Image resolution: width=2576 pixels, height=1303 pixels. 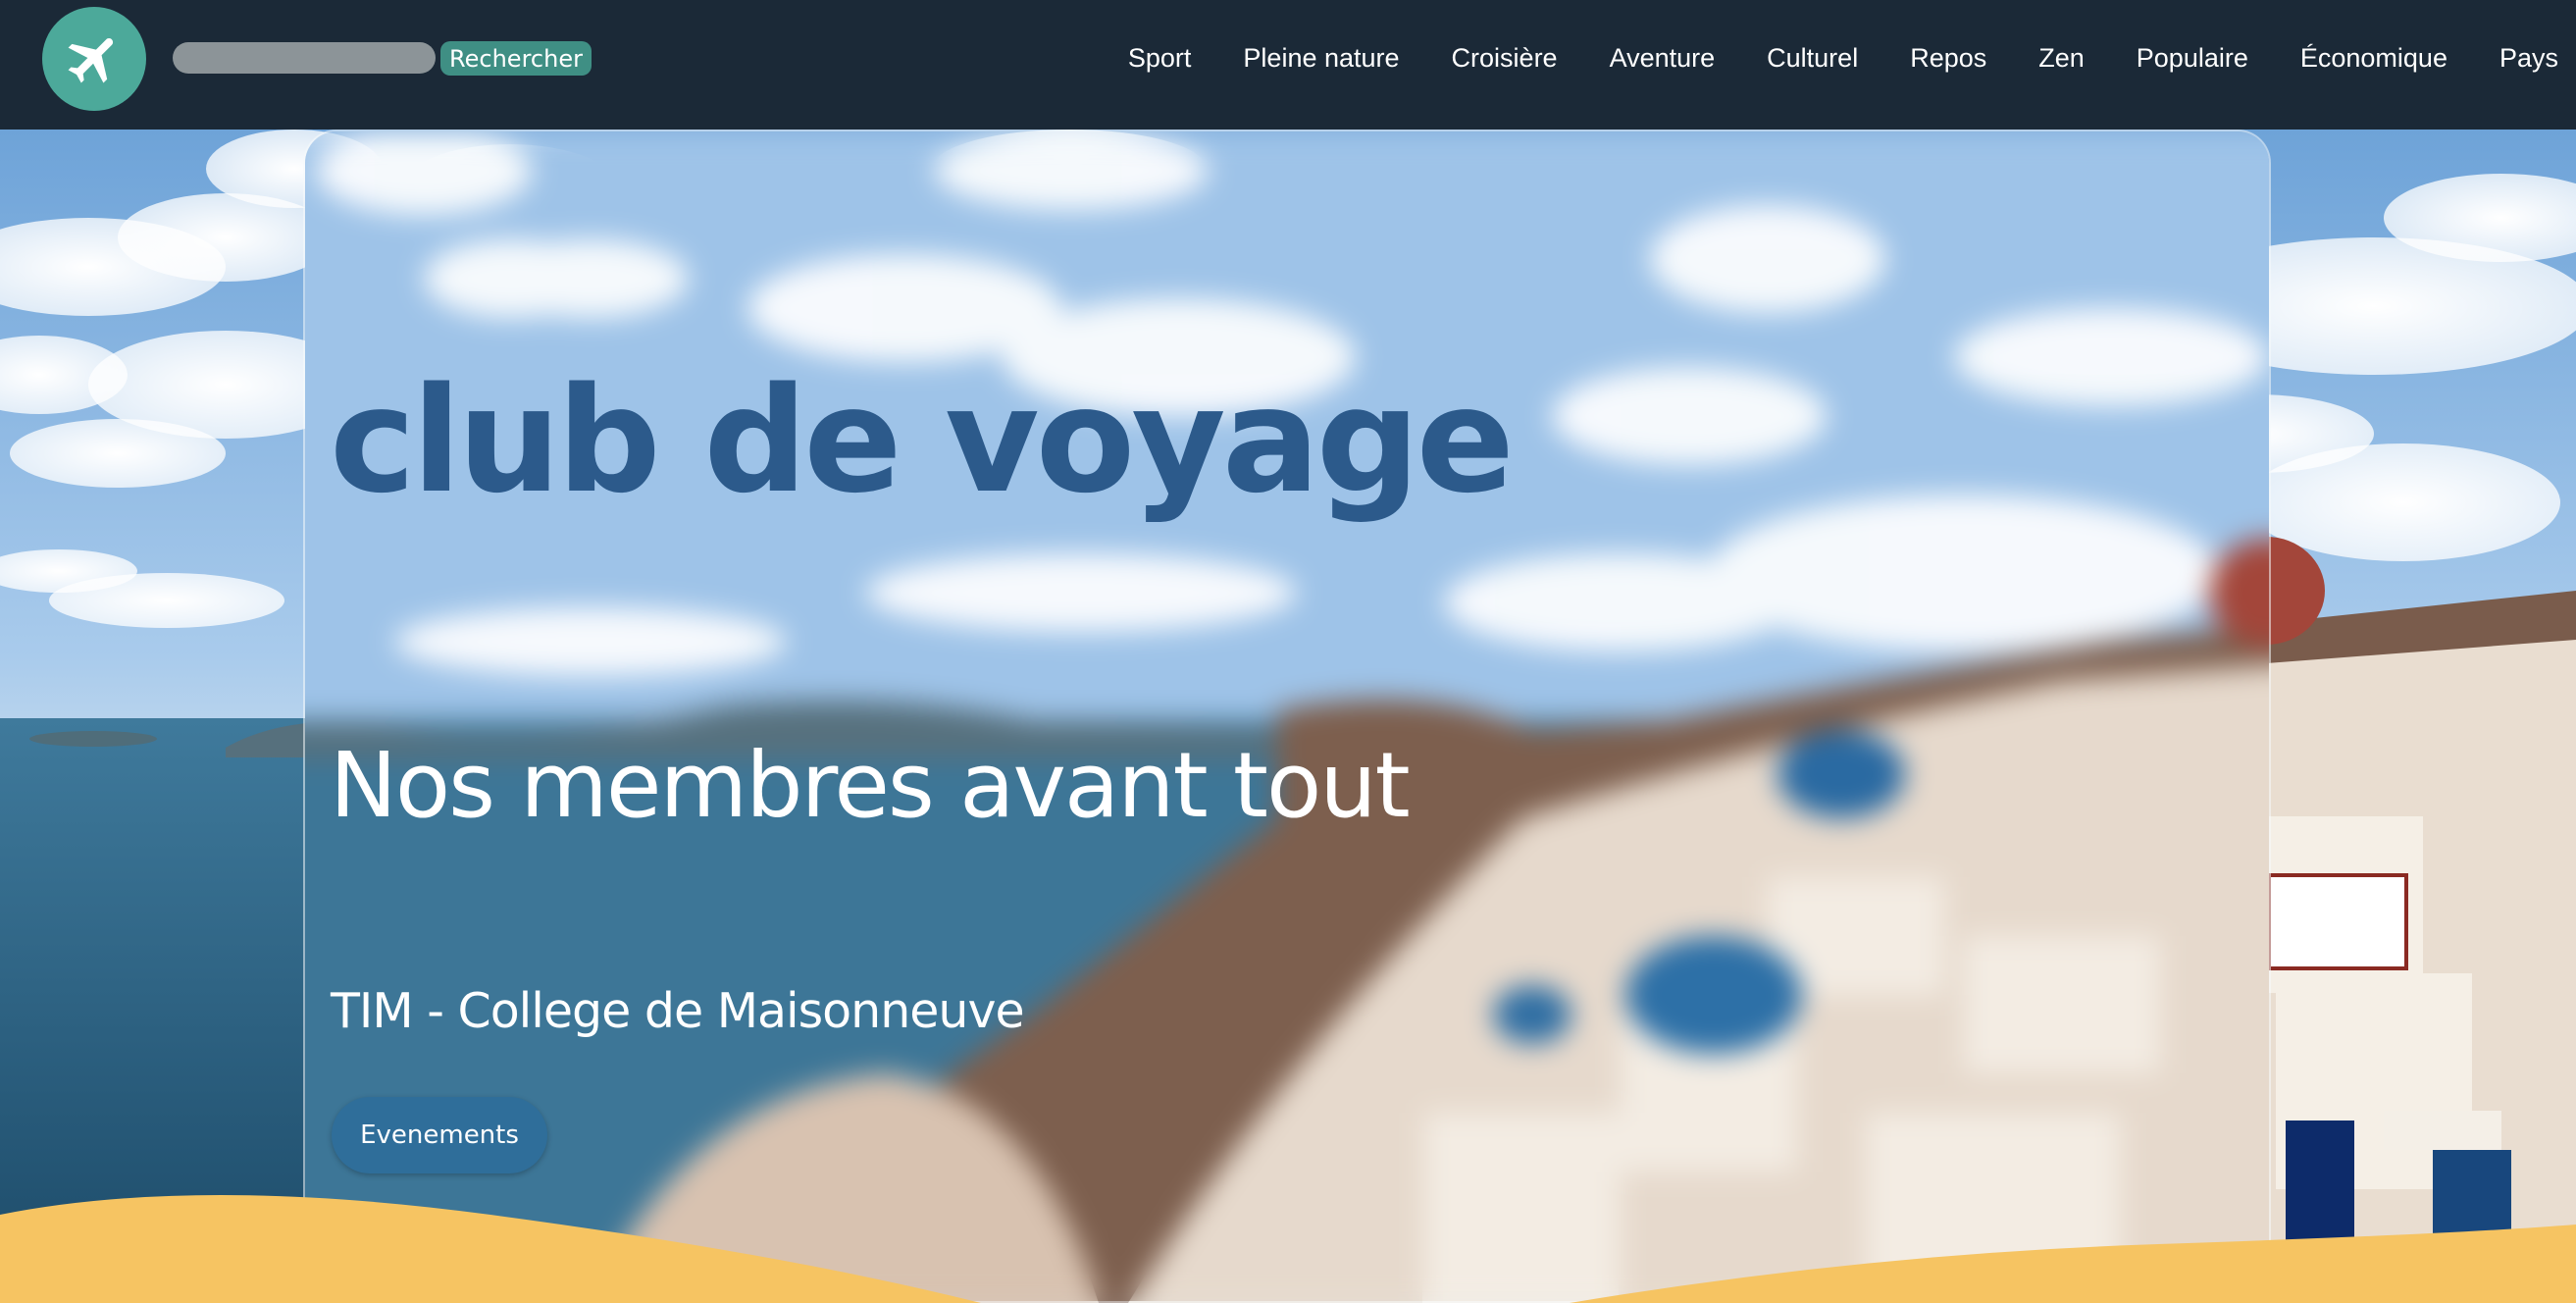 What do you see at coordinates (922, 440) in the screenshot?
I see `hero-title: club de voyage` at bounding box center [922, 440].